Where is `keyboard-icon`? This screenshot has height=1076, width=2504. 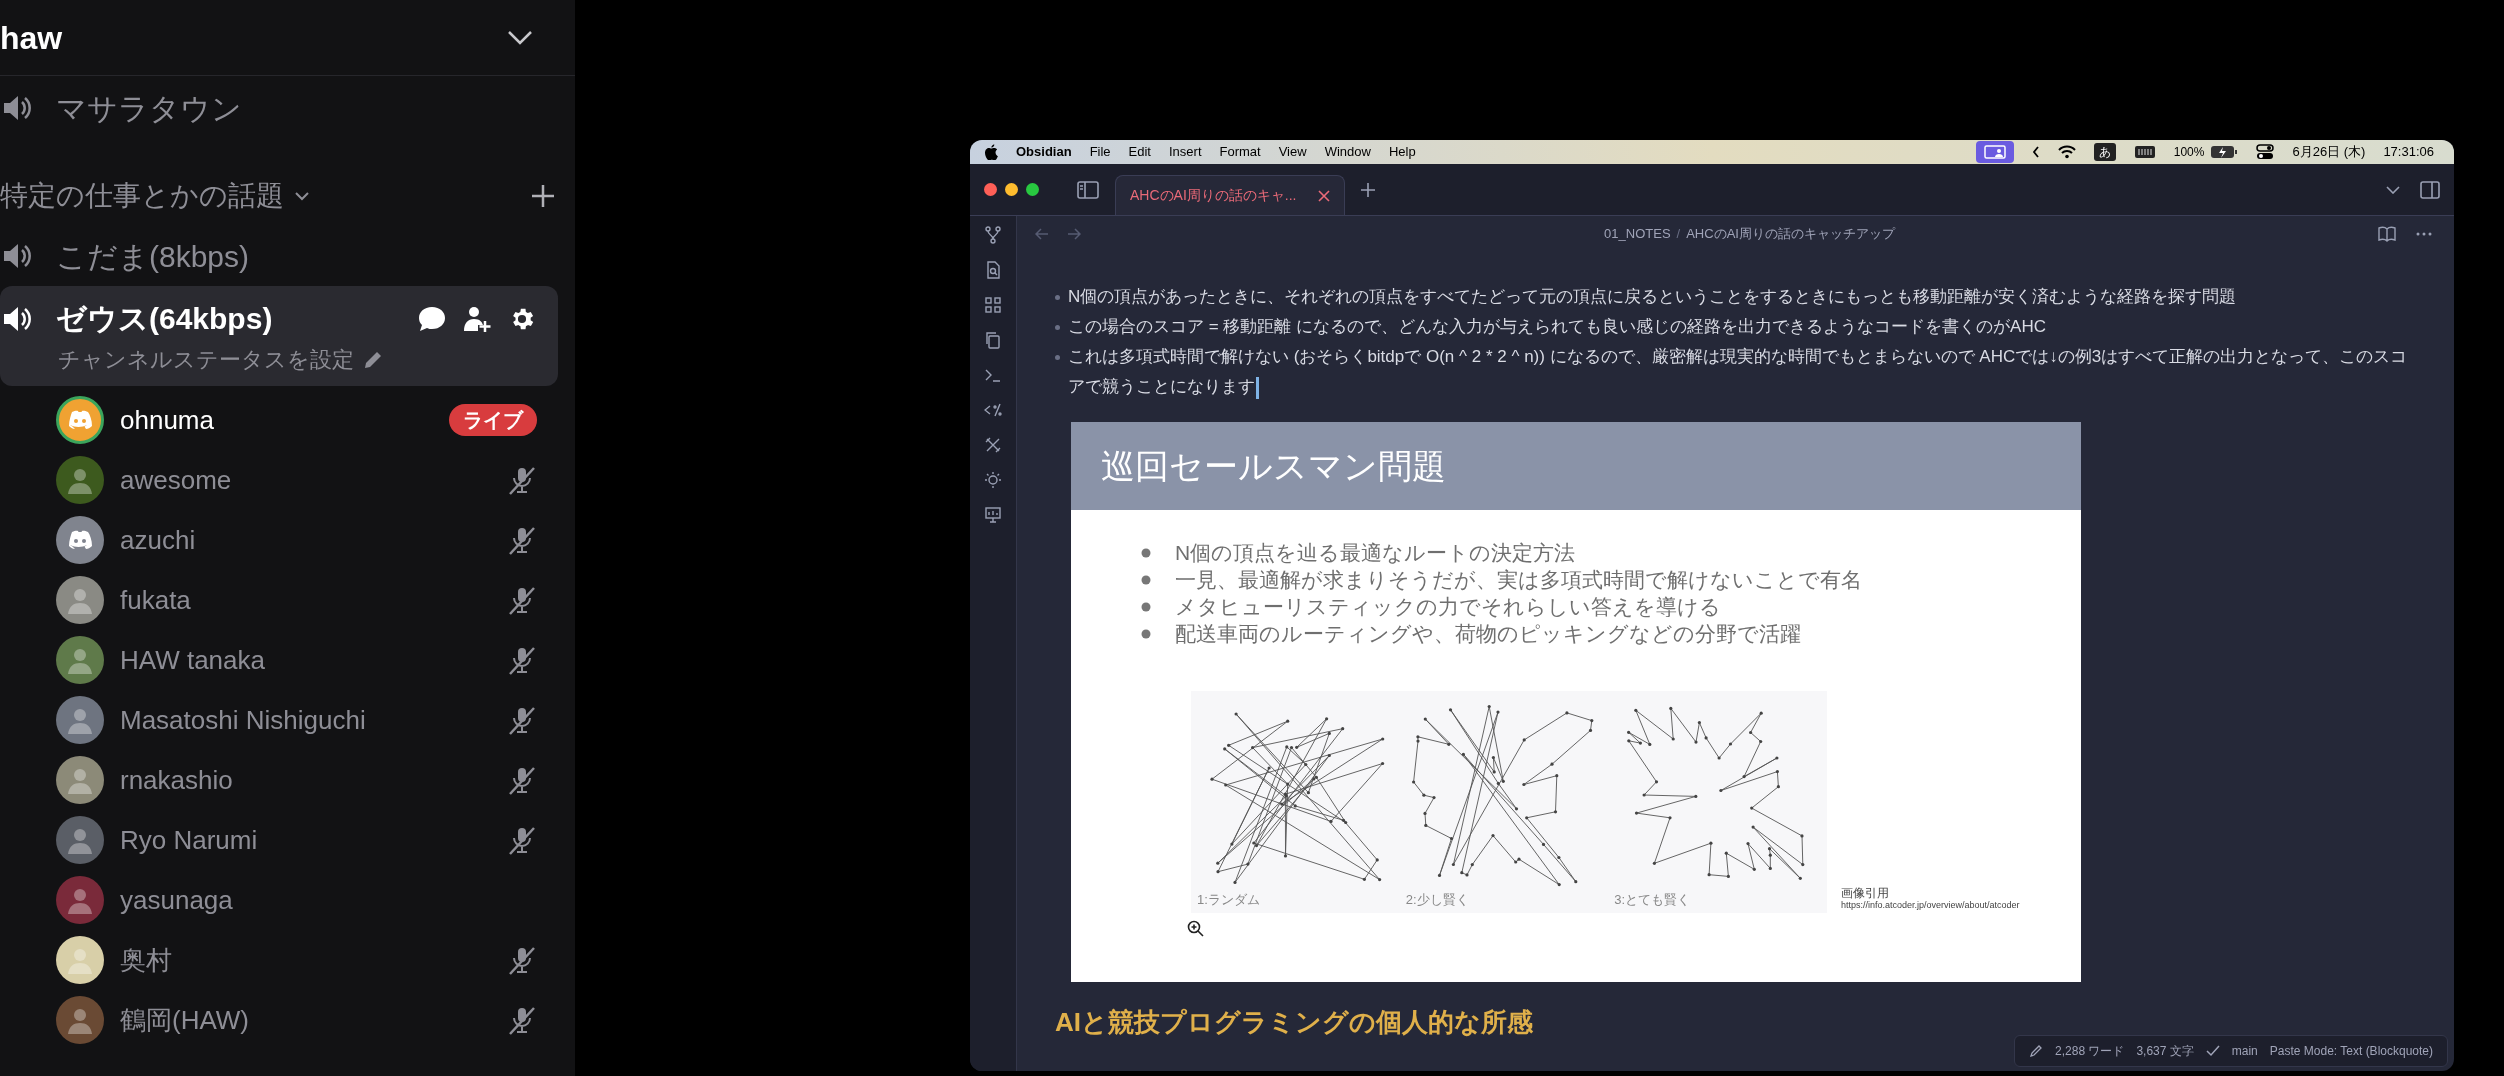 keyboard-icon is located at coordinates (2144, 152).